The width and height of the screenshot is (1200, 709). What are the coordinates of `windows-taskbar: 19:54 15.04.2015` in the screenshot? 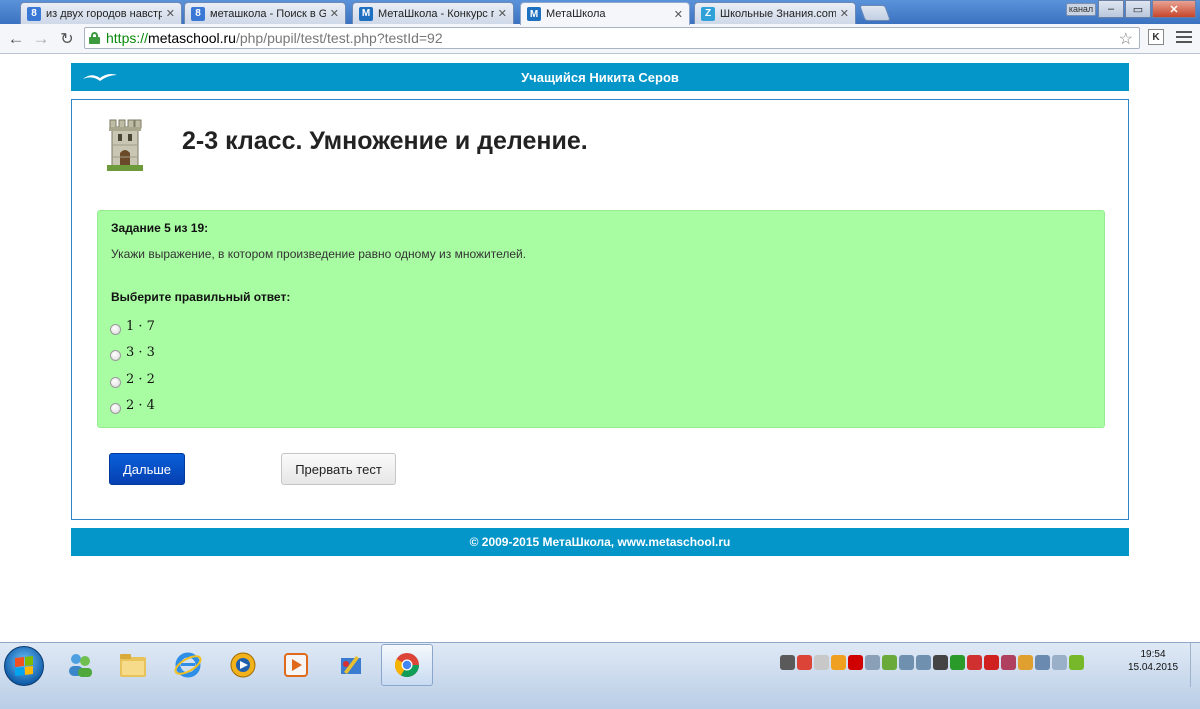 It's located at (600, 675).